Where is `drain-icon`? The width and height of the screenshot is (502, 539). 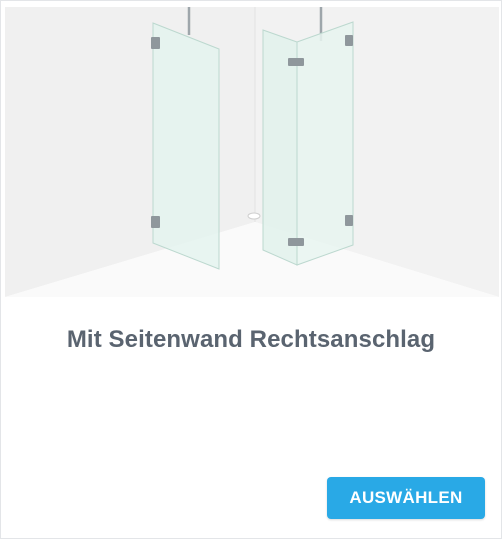 drain-icon is located at coordinates (254, 216).